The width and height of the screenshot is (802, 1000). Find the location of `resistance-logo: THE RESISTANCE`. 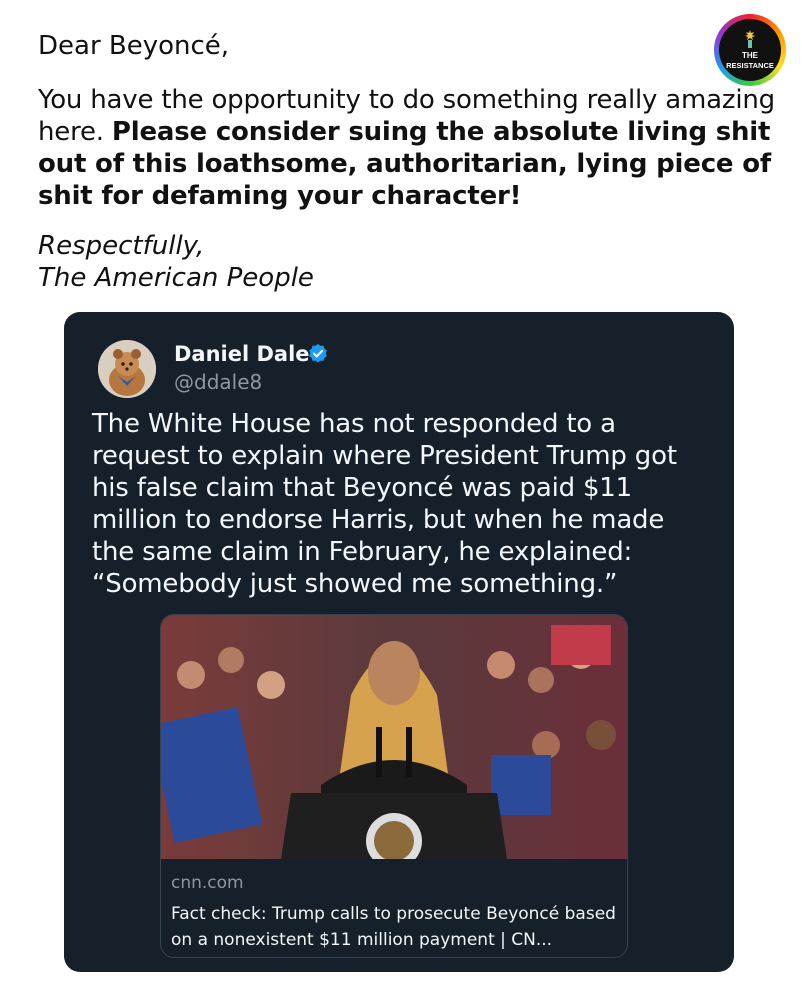

resistance-logo: THE RESISTANCE is located at coordinates (750, 50).